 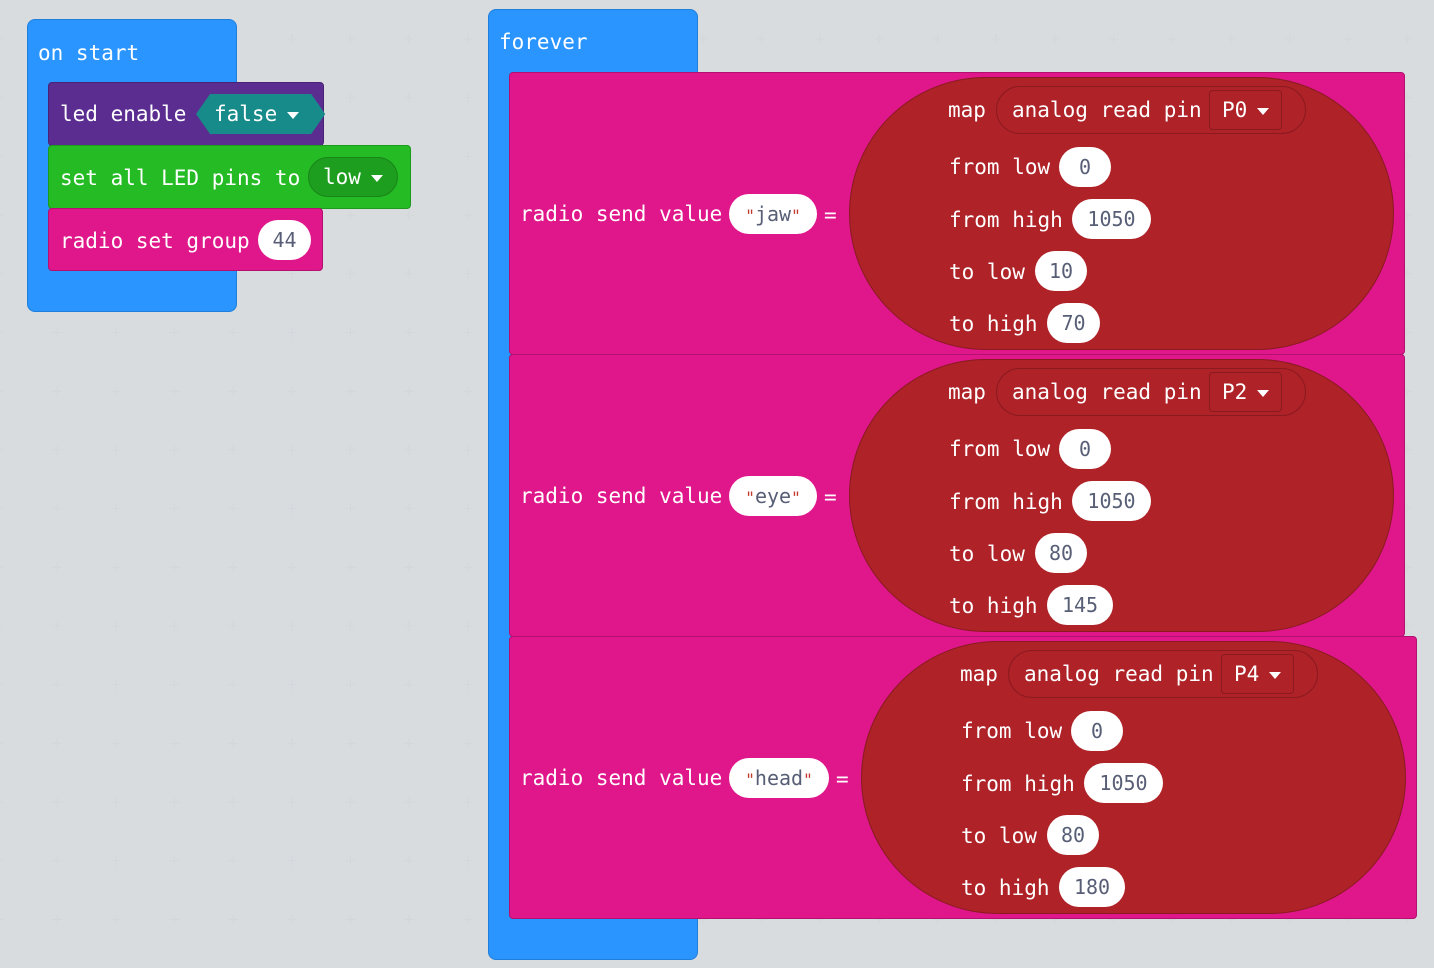 What do you see at coordinates (779, 778) in the screenshot?
I see `send-name-input: "head"` at bounding box center [779, 778].